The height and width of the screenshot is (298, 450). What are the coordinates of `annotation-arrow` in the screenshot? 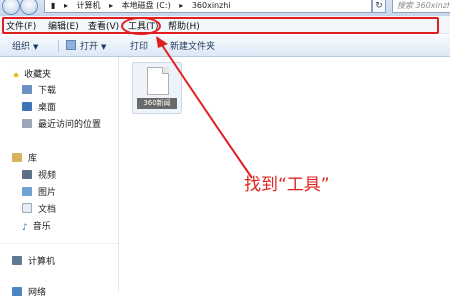 It's located at (204, 107).